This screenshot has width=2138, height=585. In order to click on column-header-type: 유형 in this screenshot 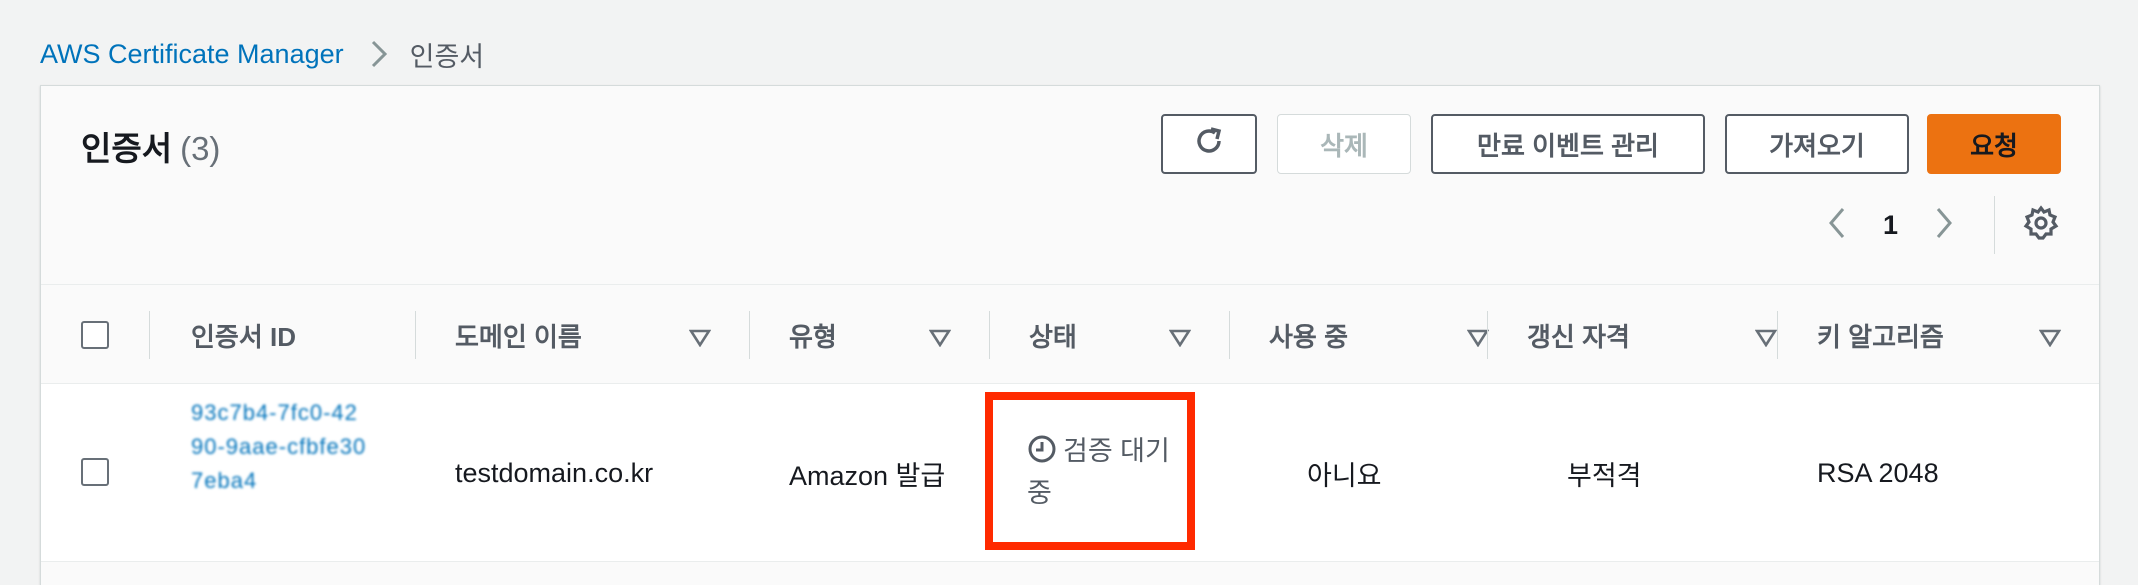, I will do `click(870, 335)`.